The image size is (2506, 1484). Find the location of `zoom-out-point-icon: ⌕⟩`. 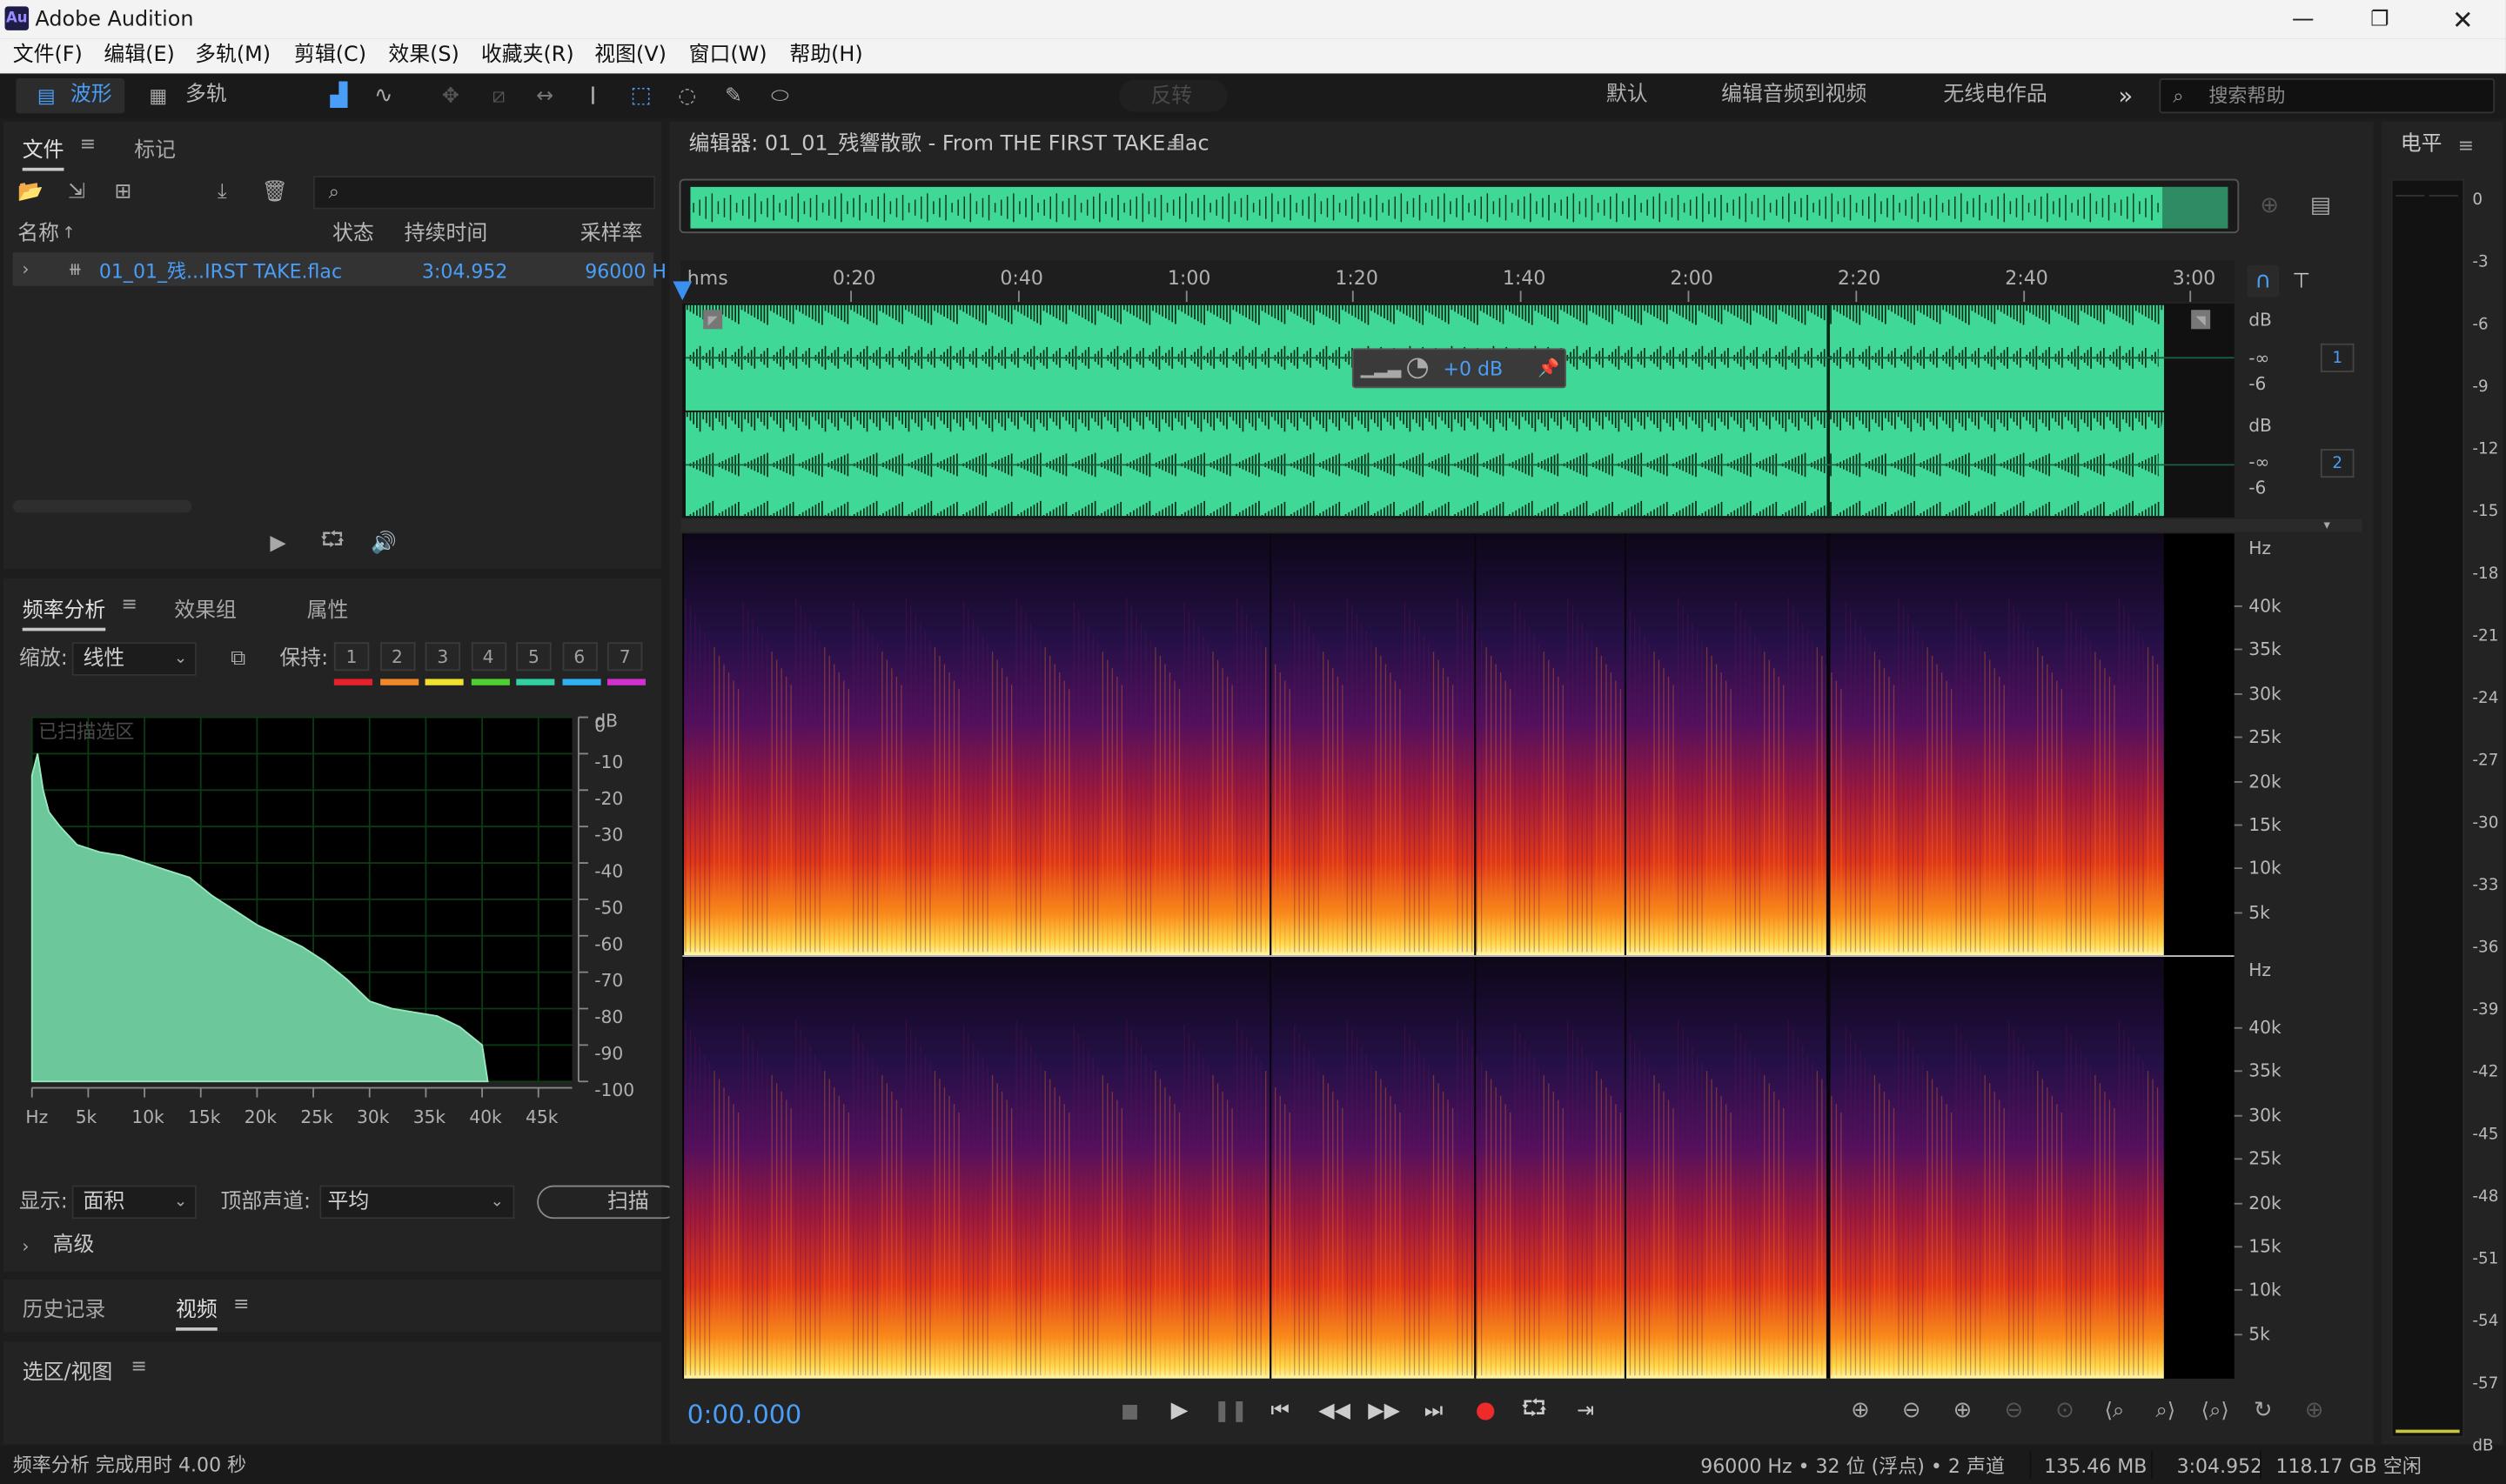

zoom-out-point-icon: ⌕⟩ is located at coordinates (2165, 1411).